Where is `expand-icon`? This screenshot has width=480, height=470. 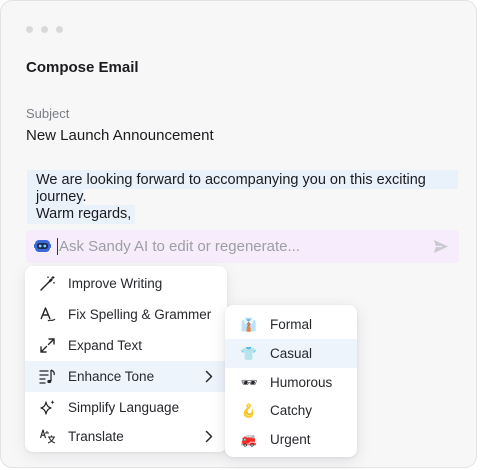 expand-icon is located at coordinates (47, 345).